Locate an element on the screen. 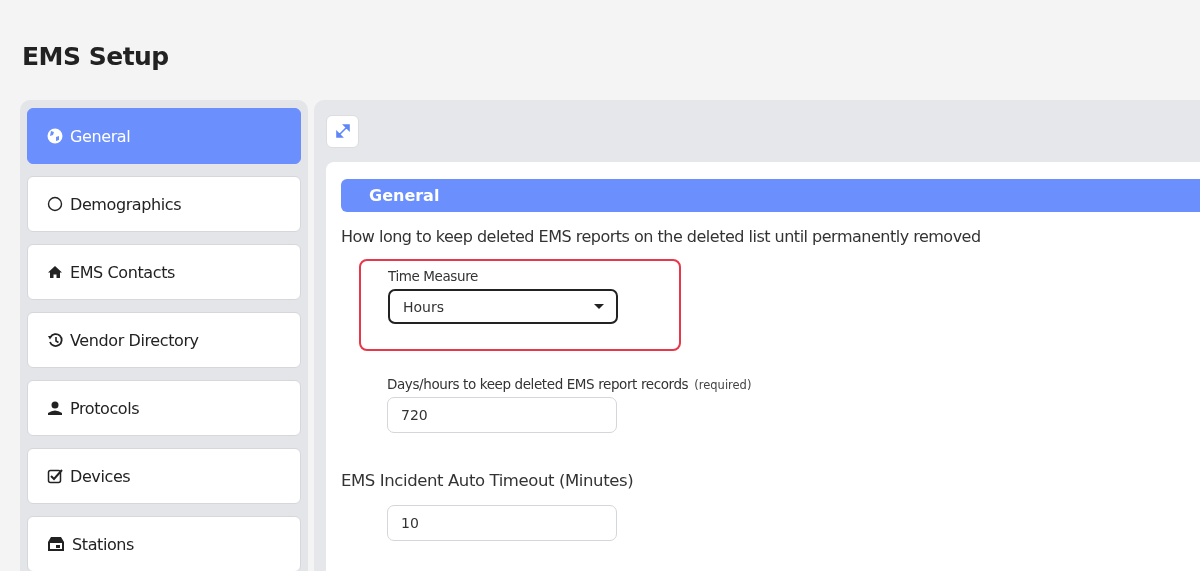  input-field: 10 is located at coordinates (502, 523).